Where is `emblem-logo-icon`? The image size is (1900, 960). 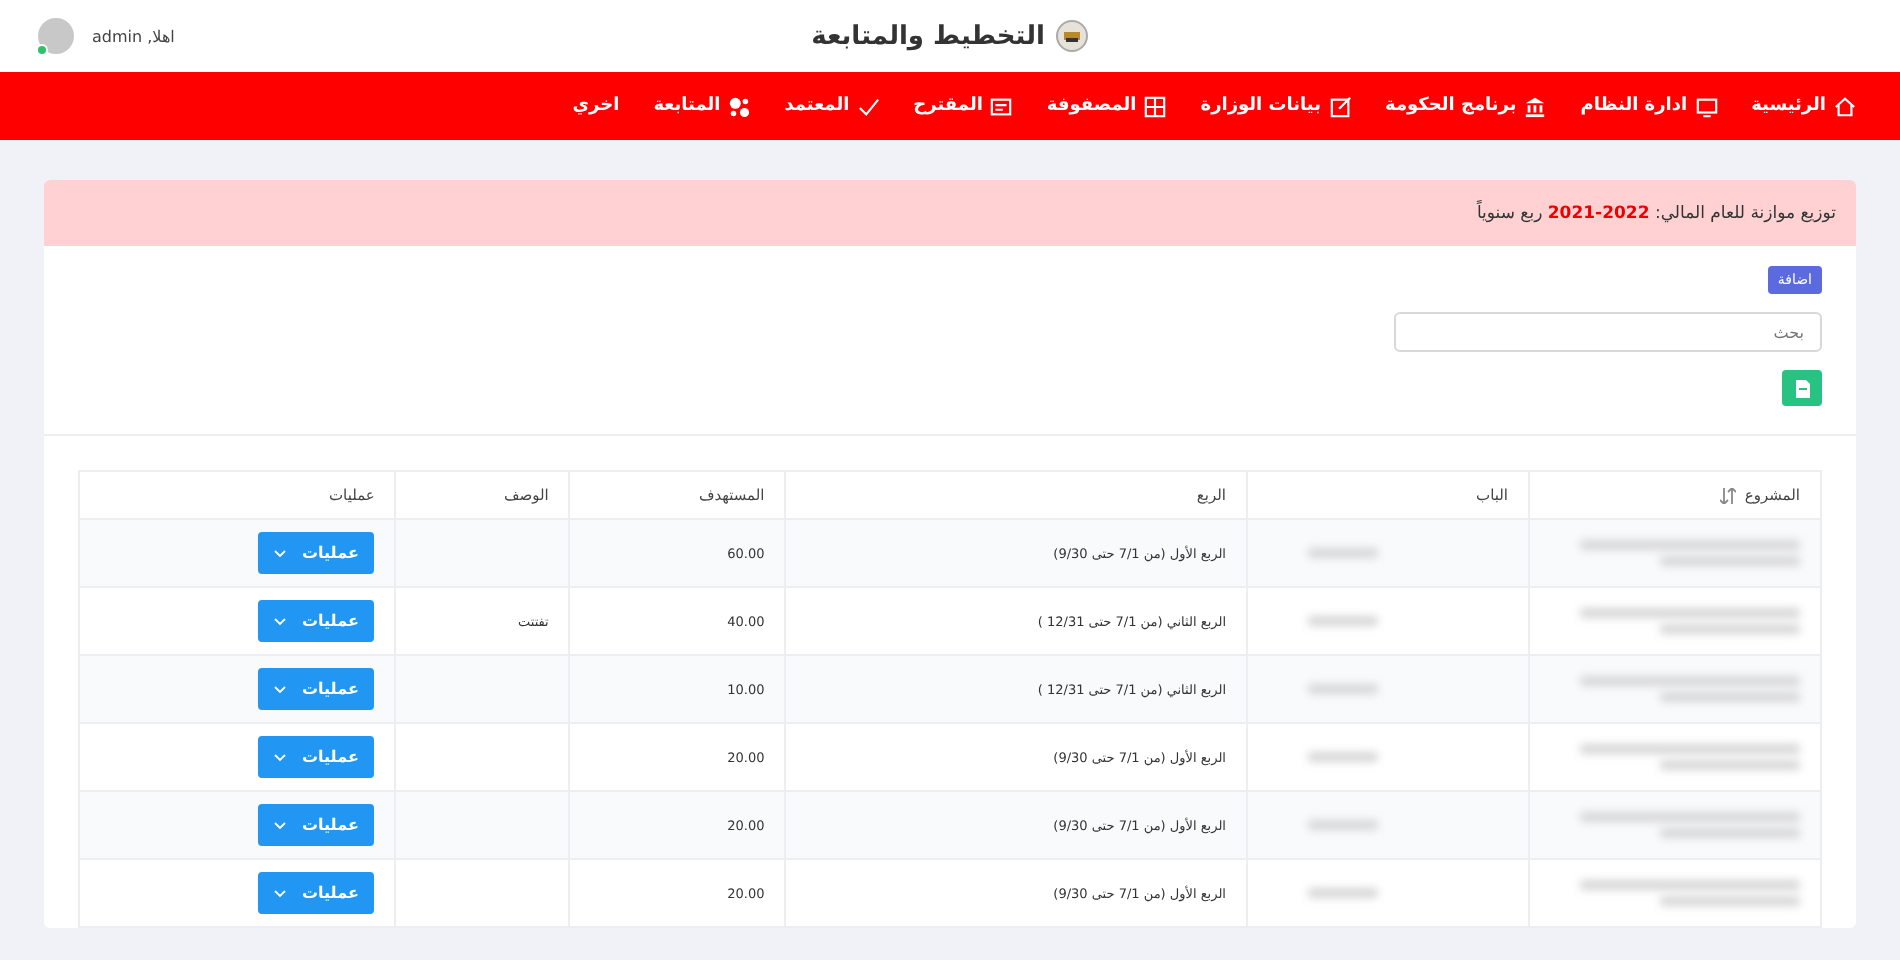
emblem-logo-icon is located at coordinates (1072, 36).